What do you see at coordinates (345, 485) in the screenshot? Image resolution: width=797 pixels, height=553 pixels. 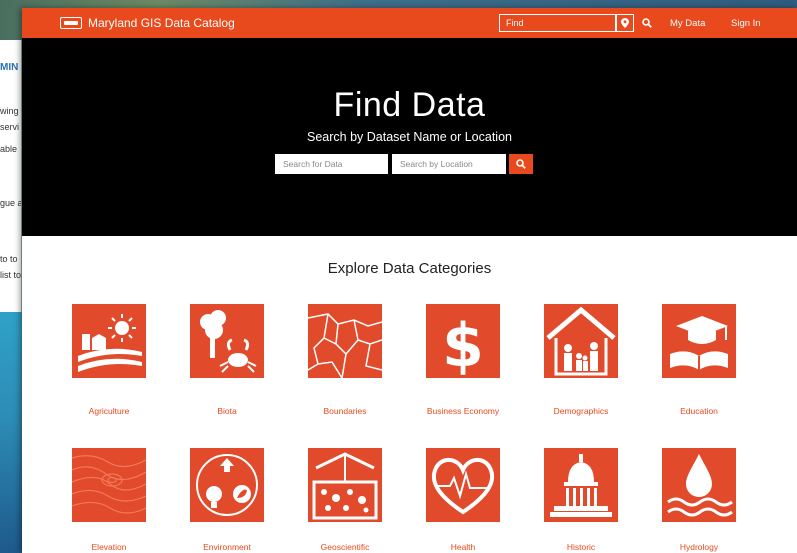 I see `geoscience-icon` at bounding box center [345, 485].